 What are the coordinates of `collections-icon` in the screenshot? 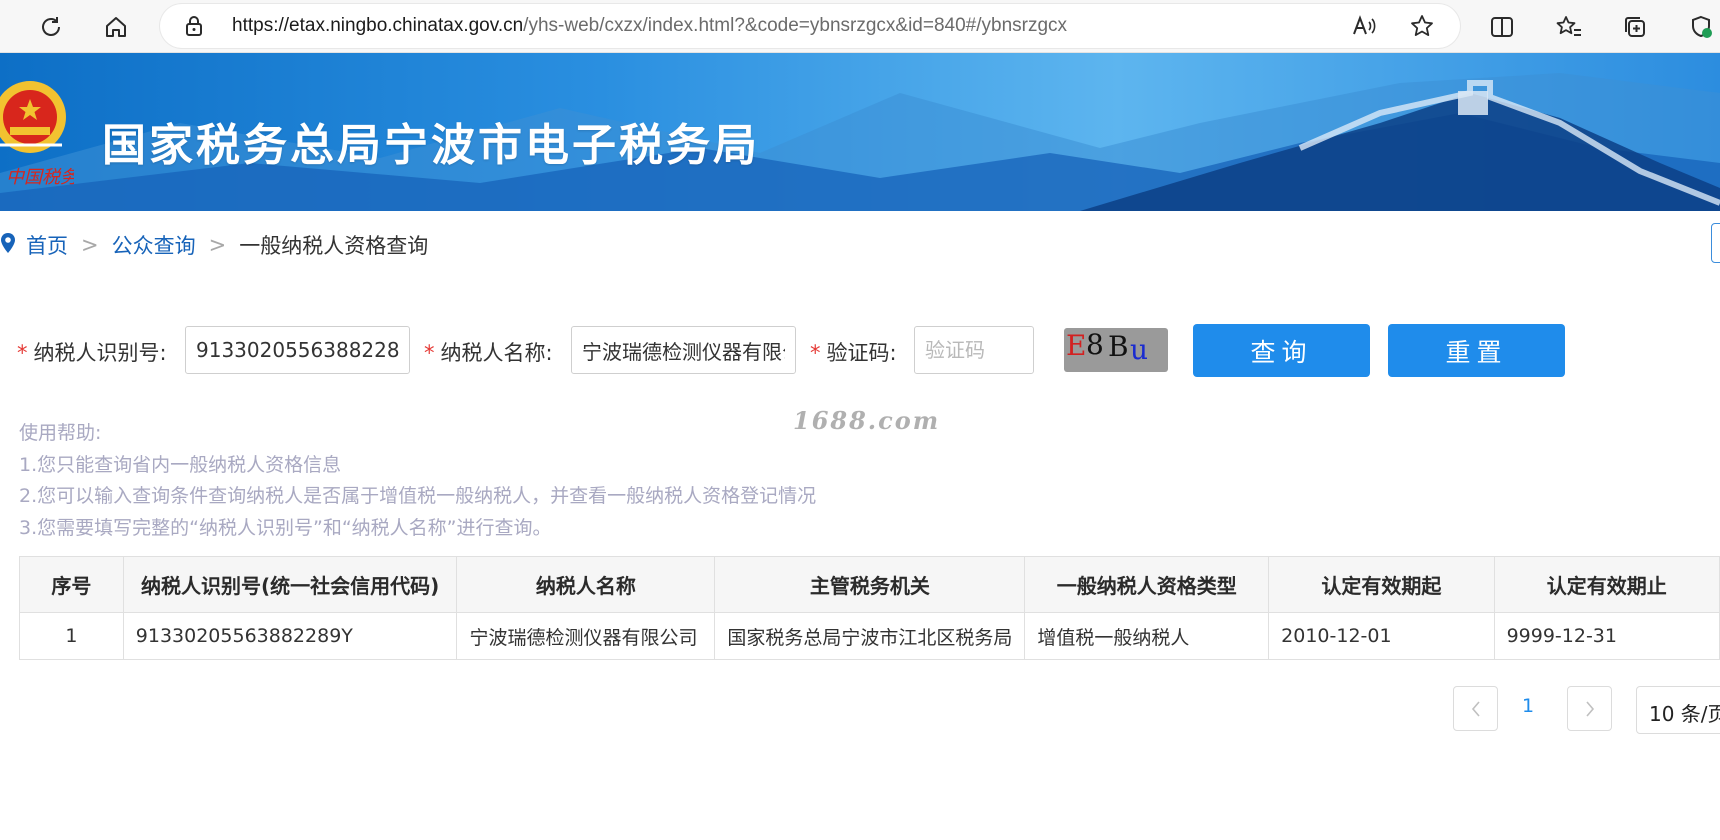 It's located at (1635, 27).